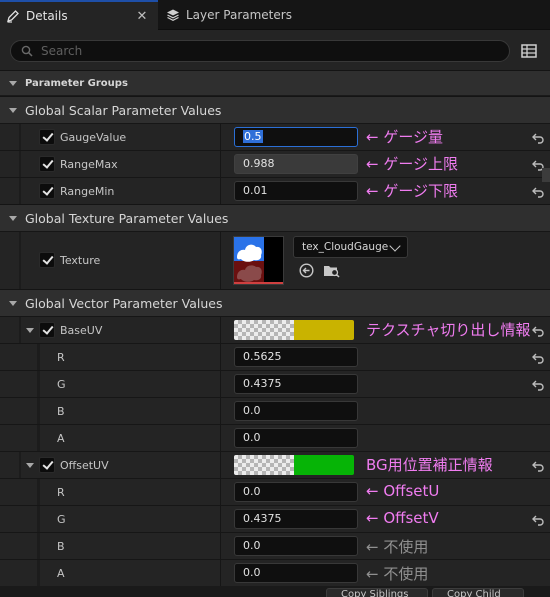  Describe the element at coordinates (478, 592) in the screenshot. I see `copy-child-button: Copy Child` at that location.